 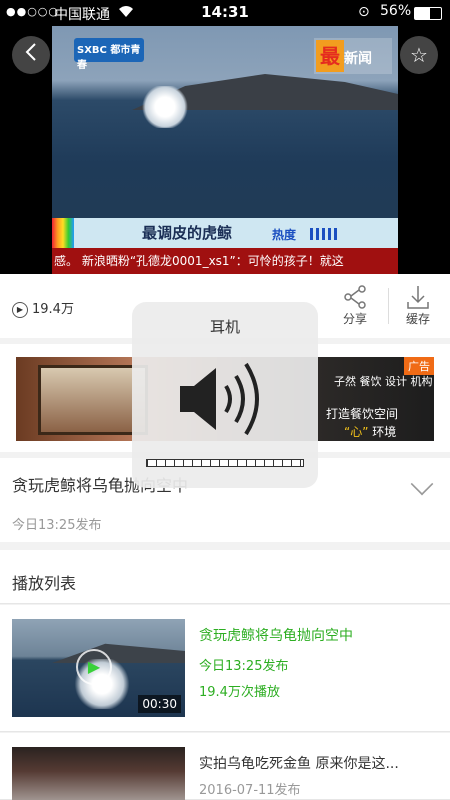 What do you see at coordinates (353, 56) in the screenshot?
I see `news-logo: 最 新闻` at bounding box center [353, 56].